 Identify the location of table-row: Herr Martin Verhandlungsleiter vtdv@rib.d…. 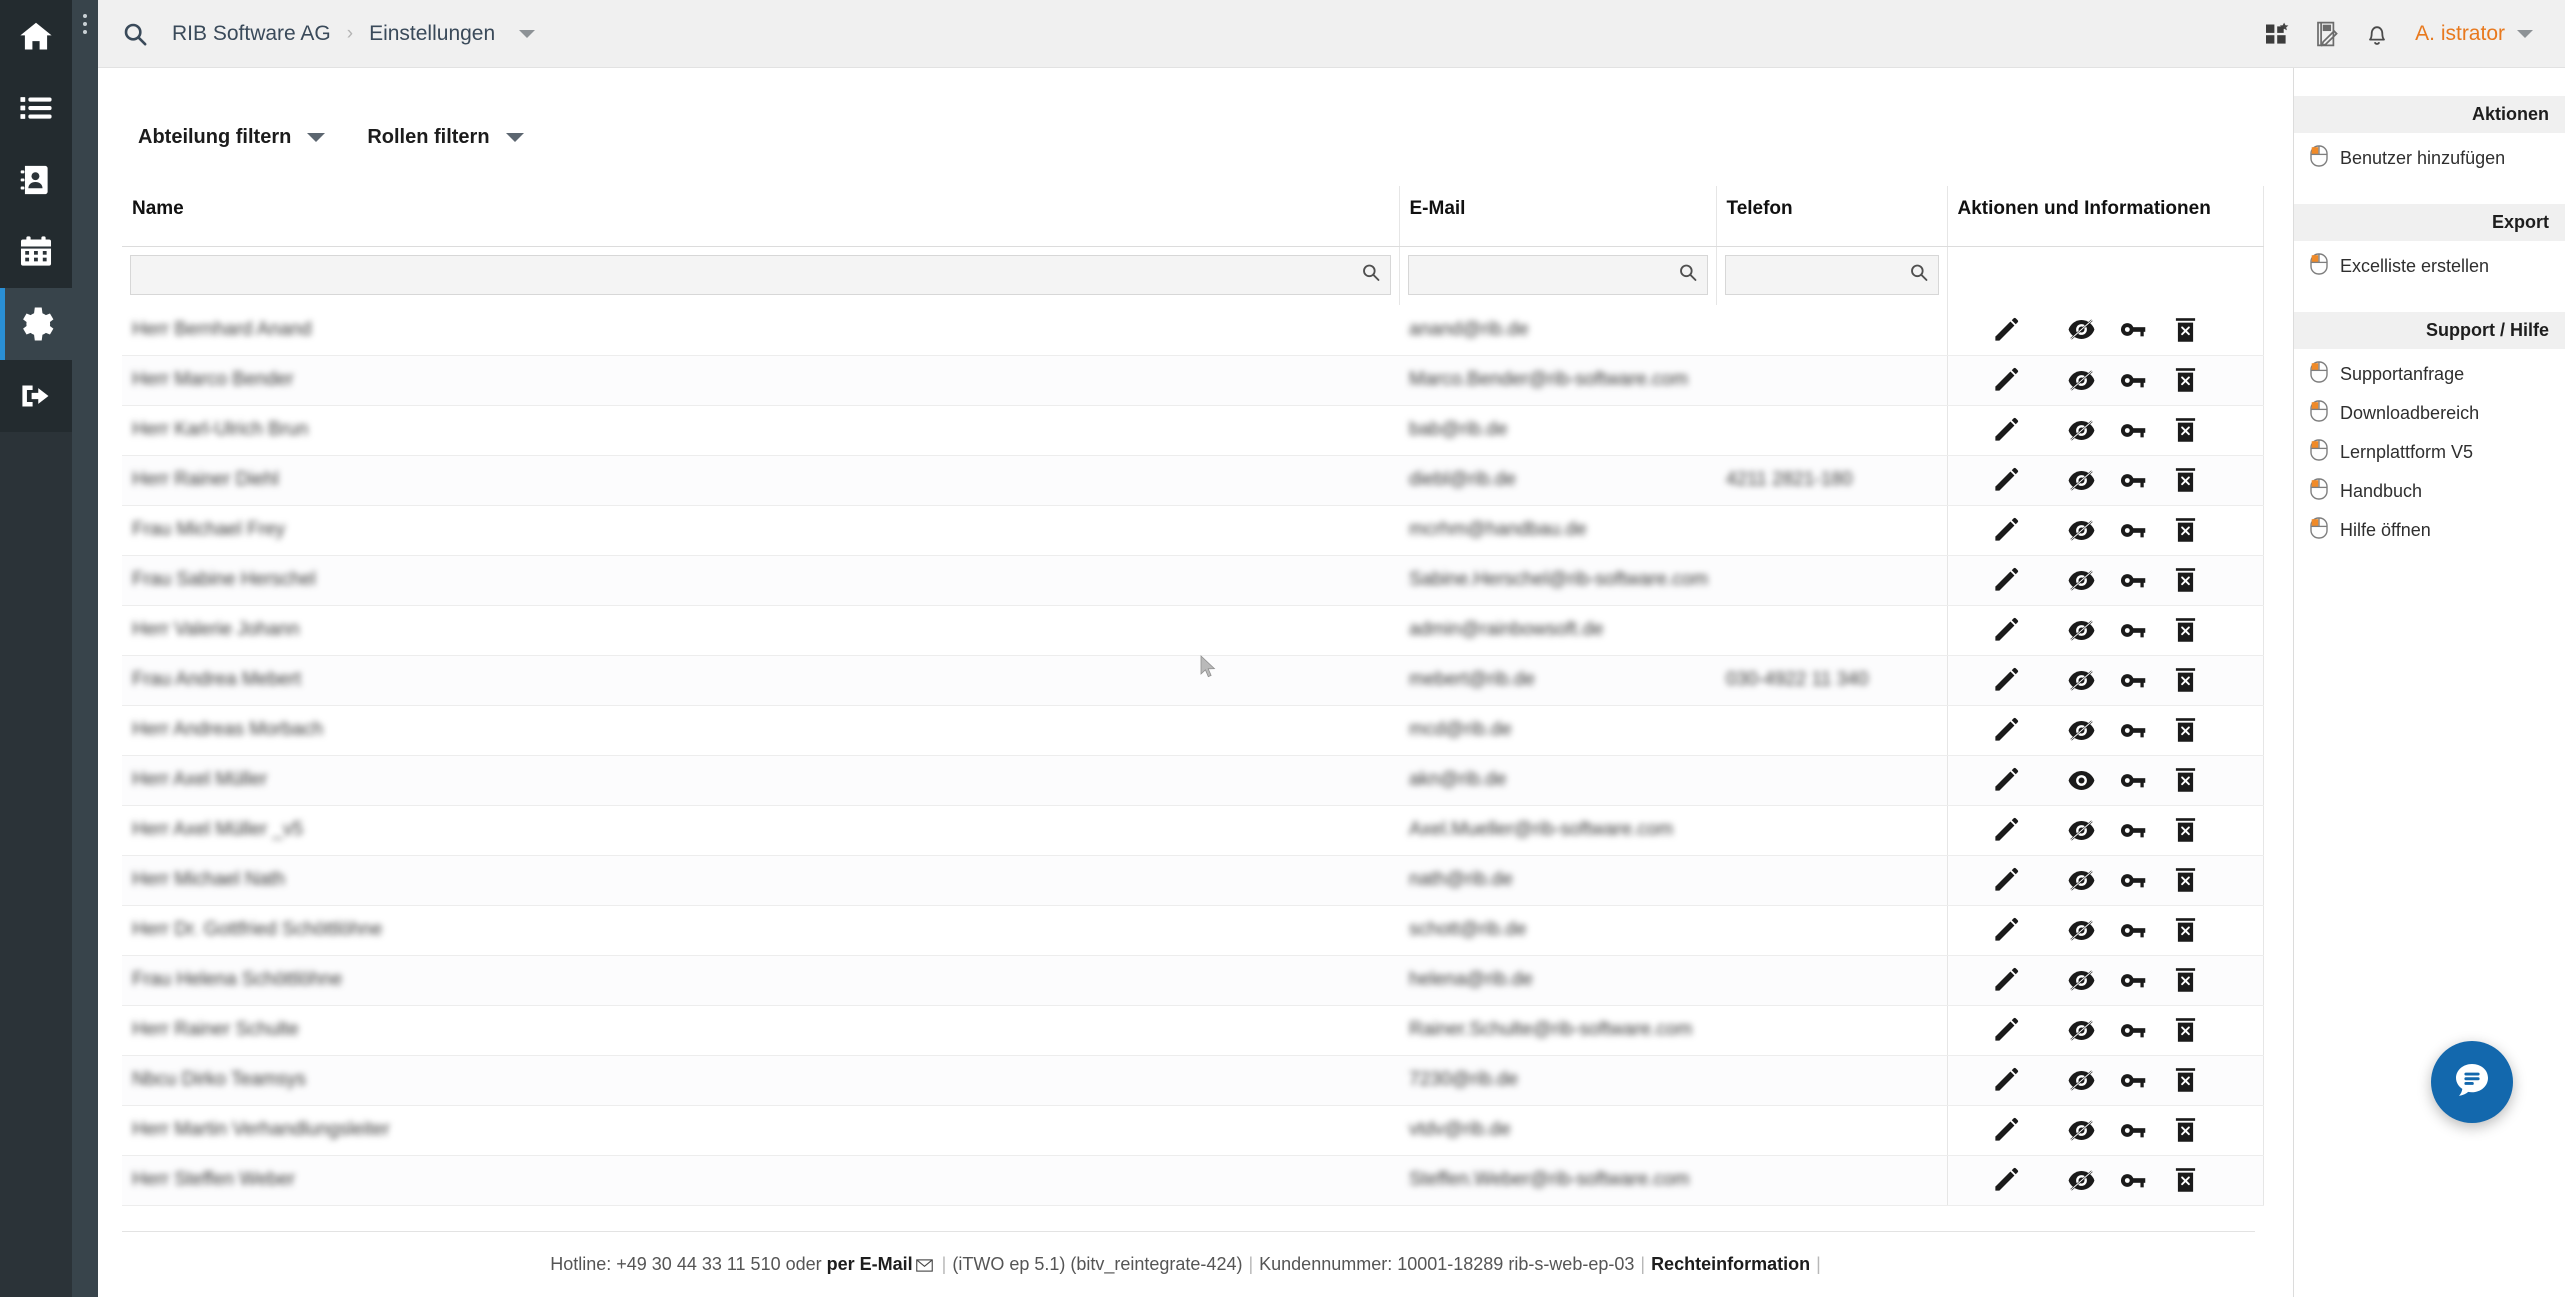
(1193, 1130).